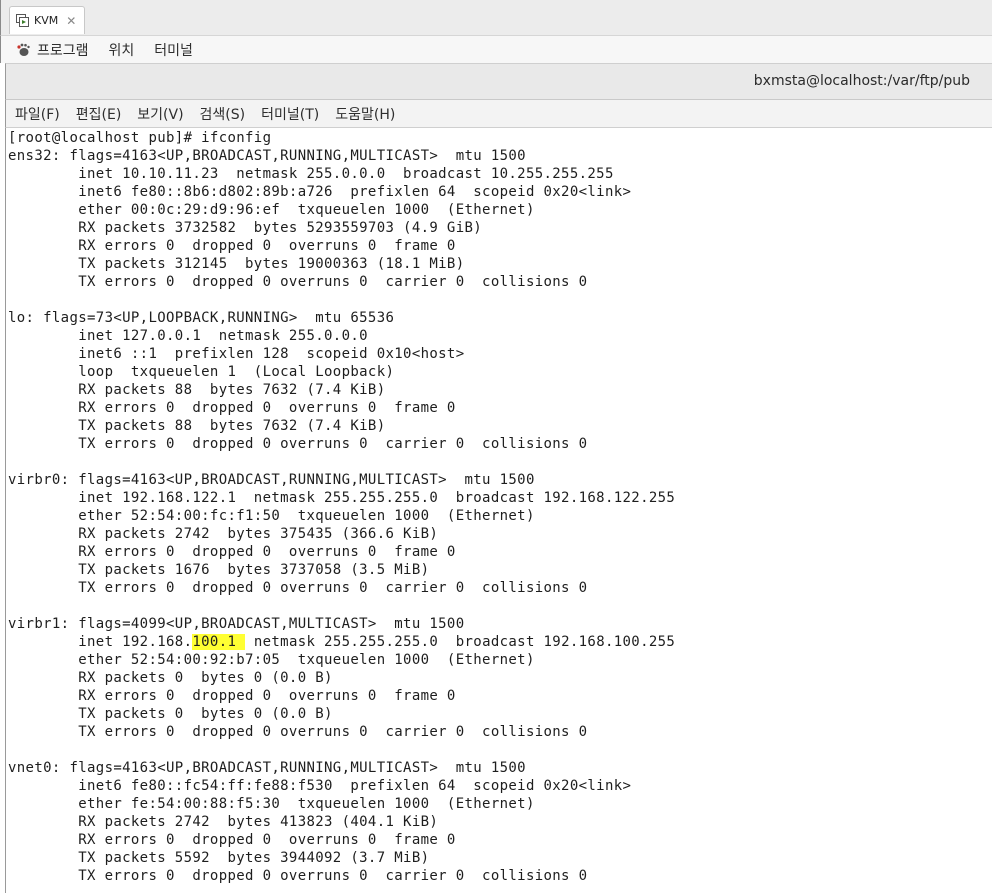 The height and width of the screenshot is (893, 992). I want to click on terminal-line: TX packets 5592 bytes 3944092 (3.7 MiB), so click(219, 858).